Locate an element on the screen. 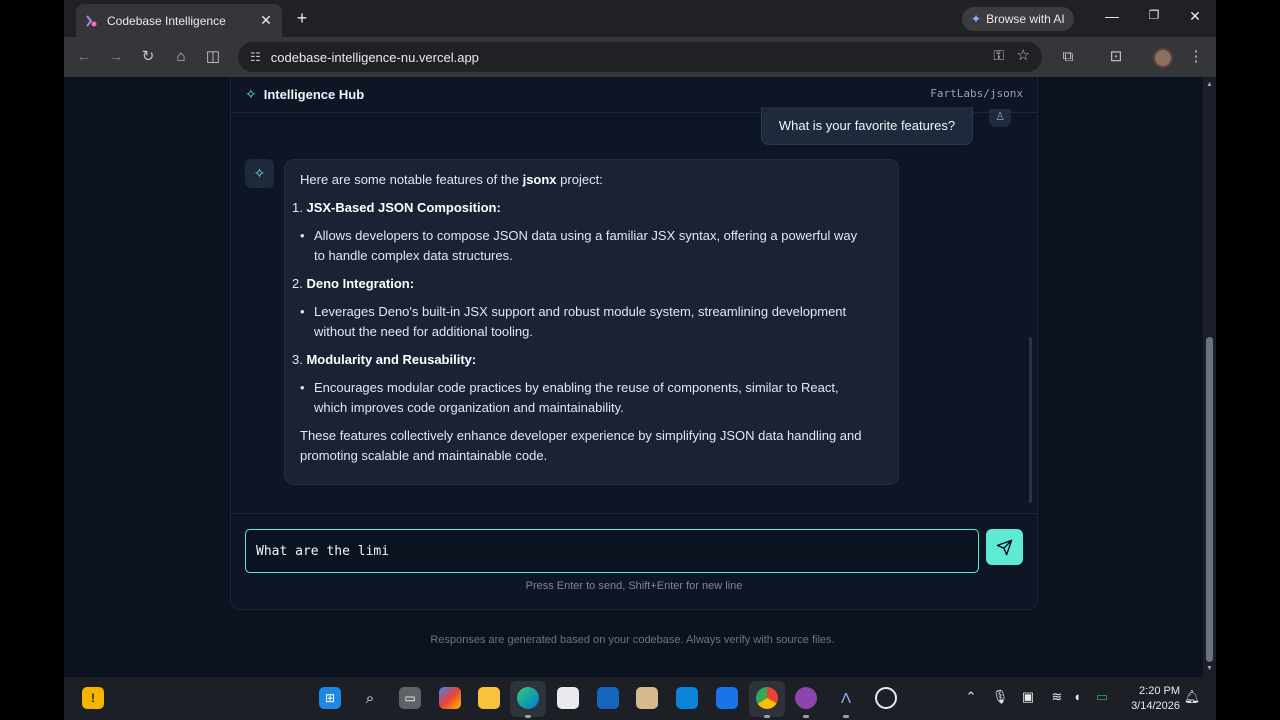 This screenshot has height=720, width=1280. tab-codebase-intelligence: Codebase Intelligence ✕ is located at coordinates (179, 20).